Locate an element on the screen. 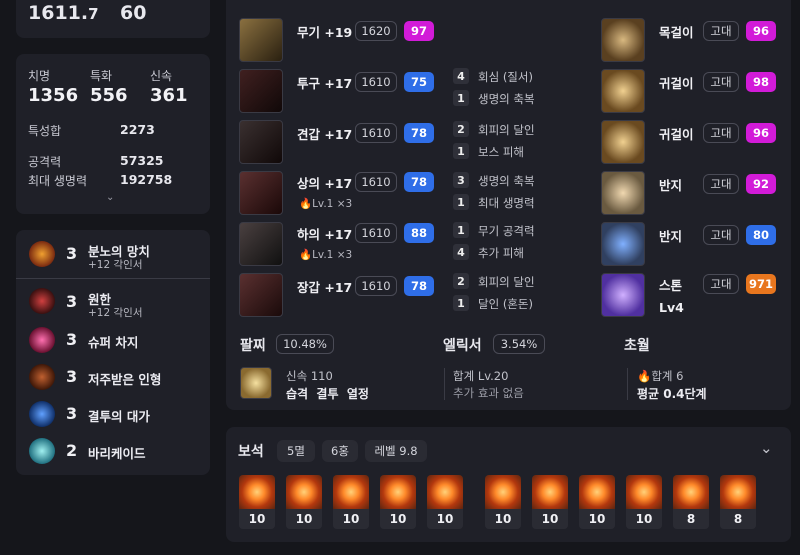 The width and height of the screenshot is (800, 555). gems-level: 레벨 9.8 is located at coordinates (396, 451).